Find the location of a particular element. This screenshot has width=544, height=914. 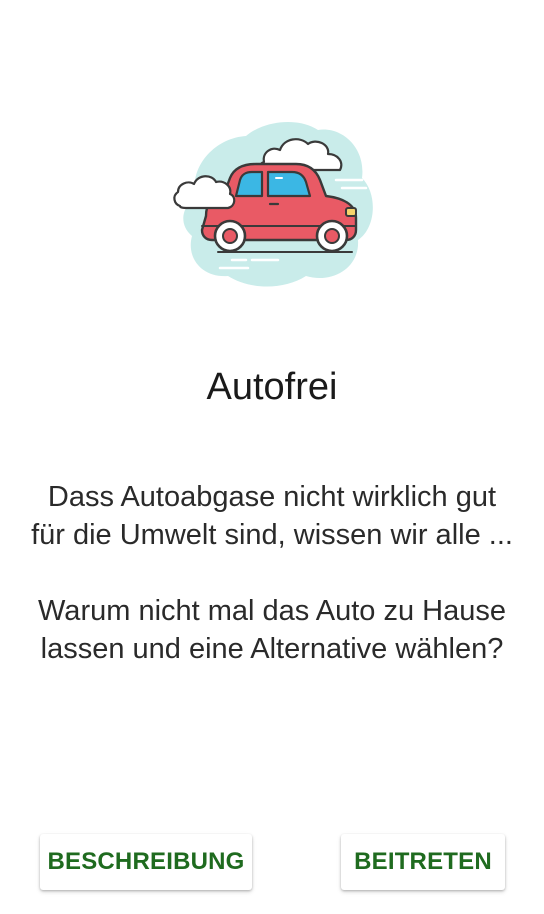

join-button: BEITRETEN is located at coordinates (423, 862).